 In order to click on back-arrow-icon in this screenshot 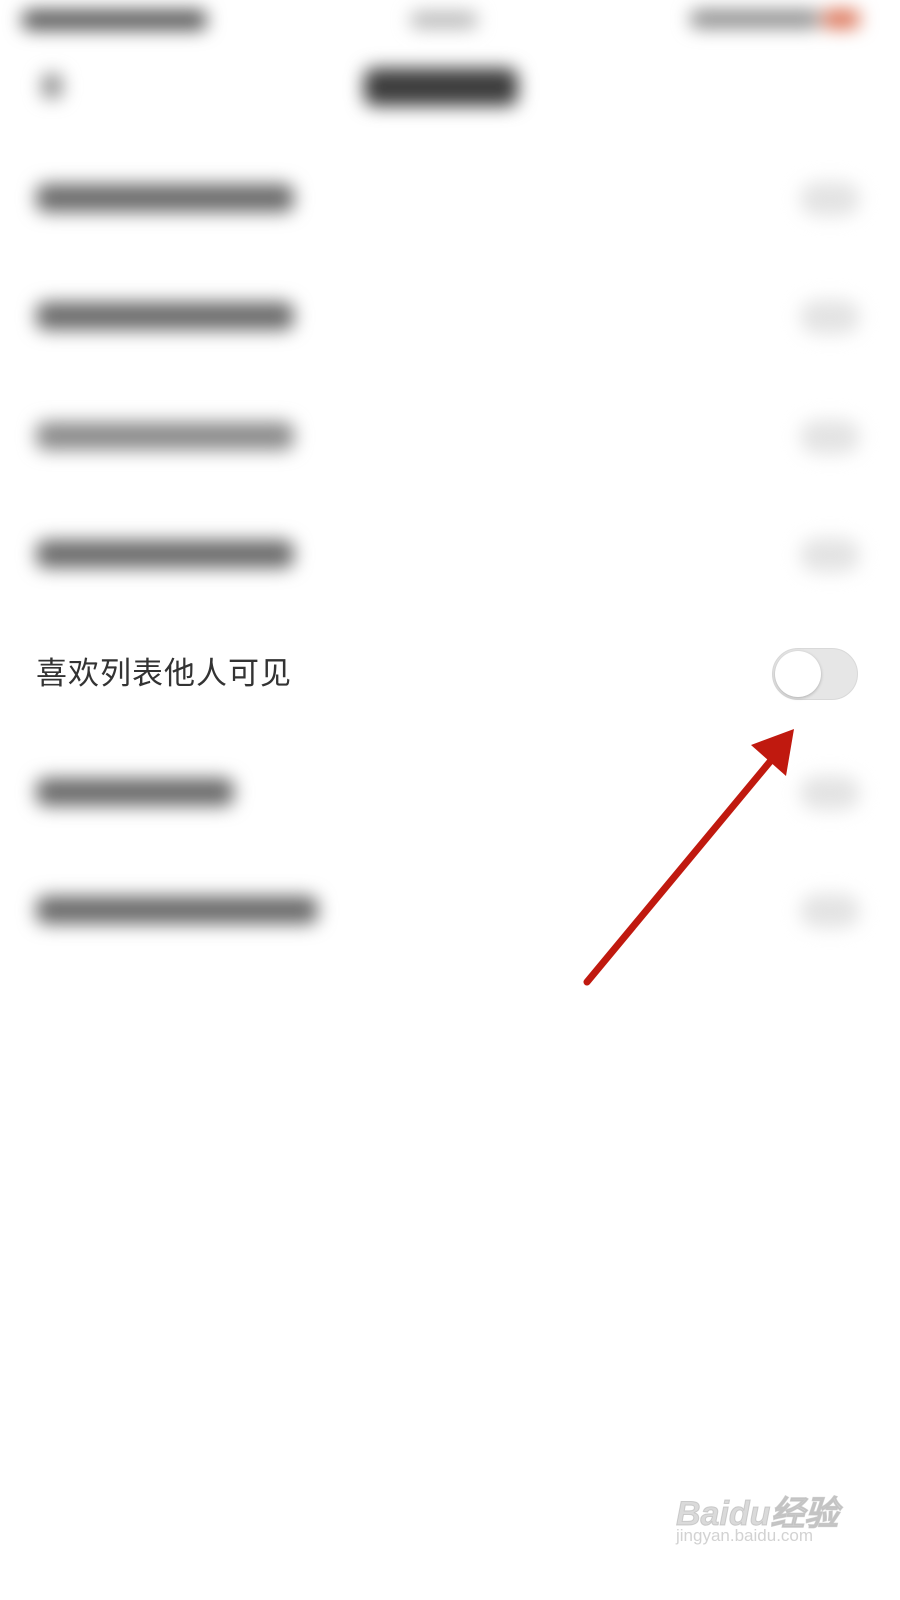, I will do `click(52, 86)`.